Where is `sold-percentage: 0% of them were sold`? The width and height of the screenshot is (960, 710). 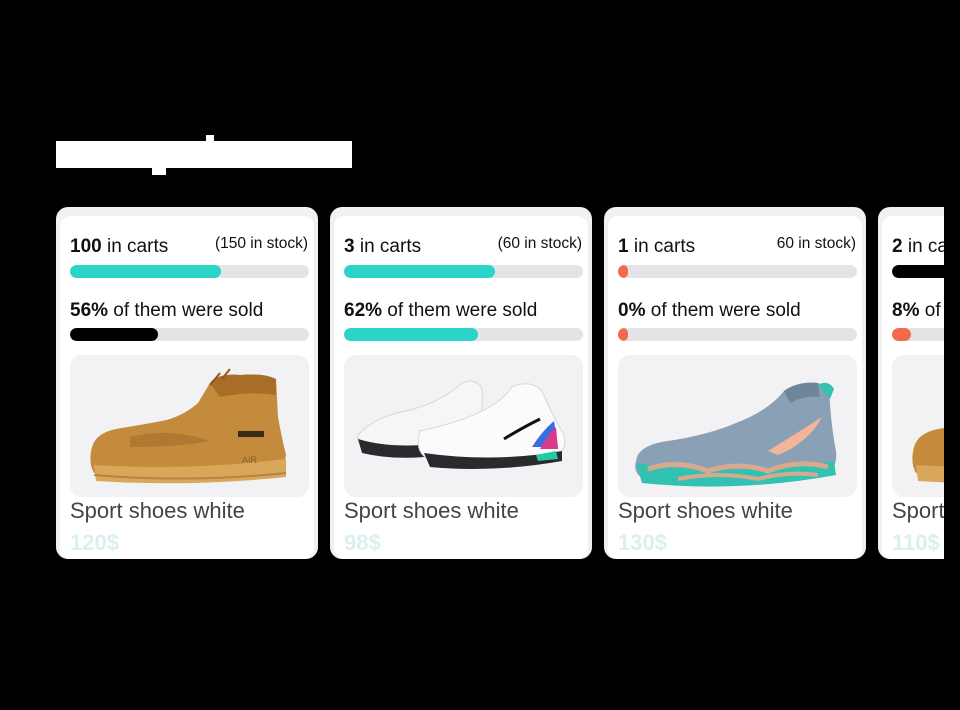
sold-percentage: 0% of them were sold is located at coordinates (709, 310).